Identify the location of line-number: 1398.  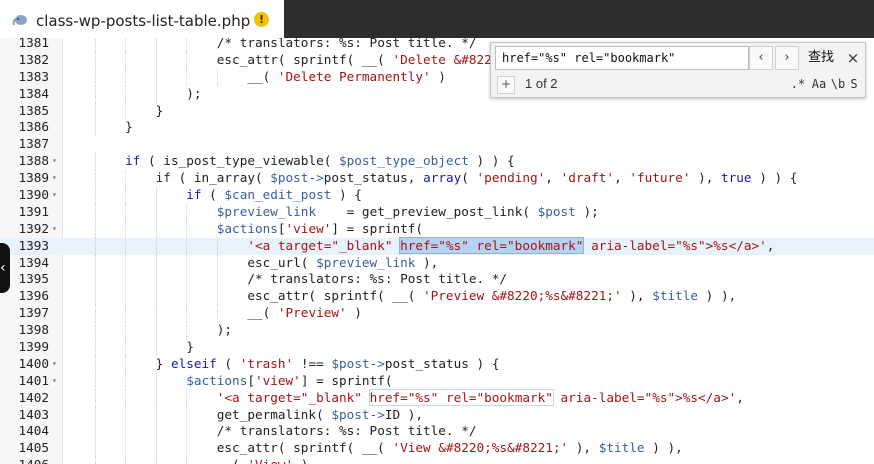
(33, 330).